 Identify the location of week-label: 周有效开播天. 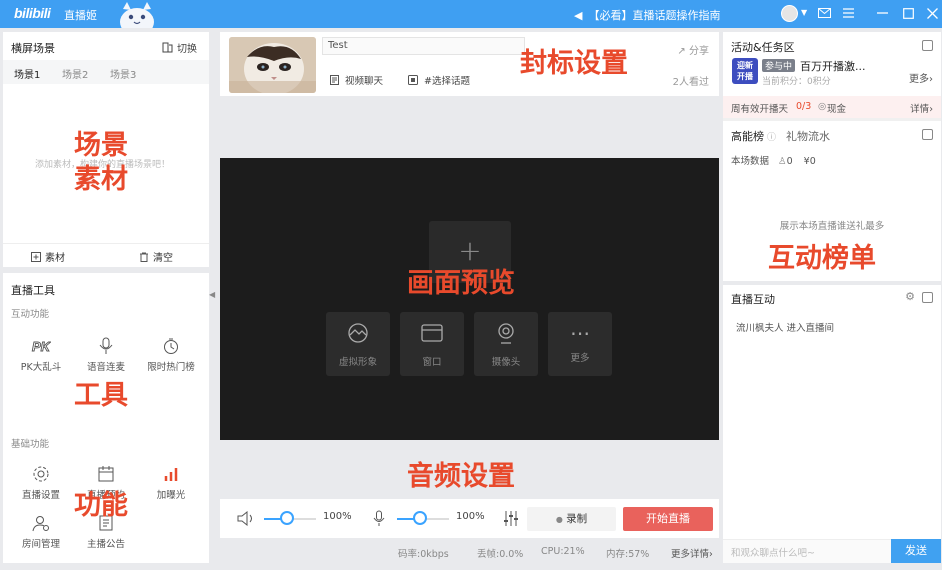
(760, 109).